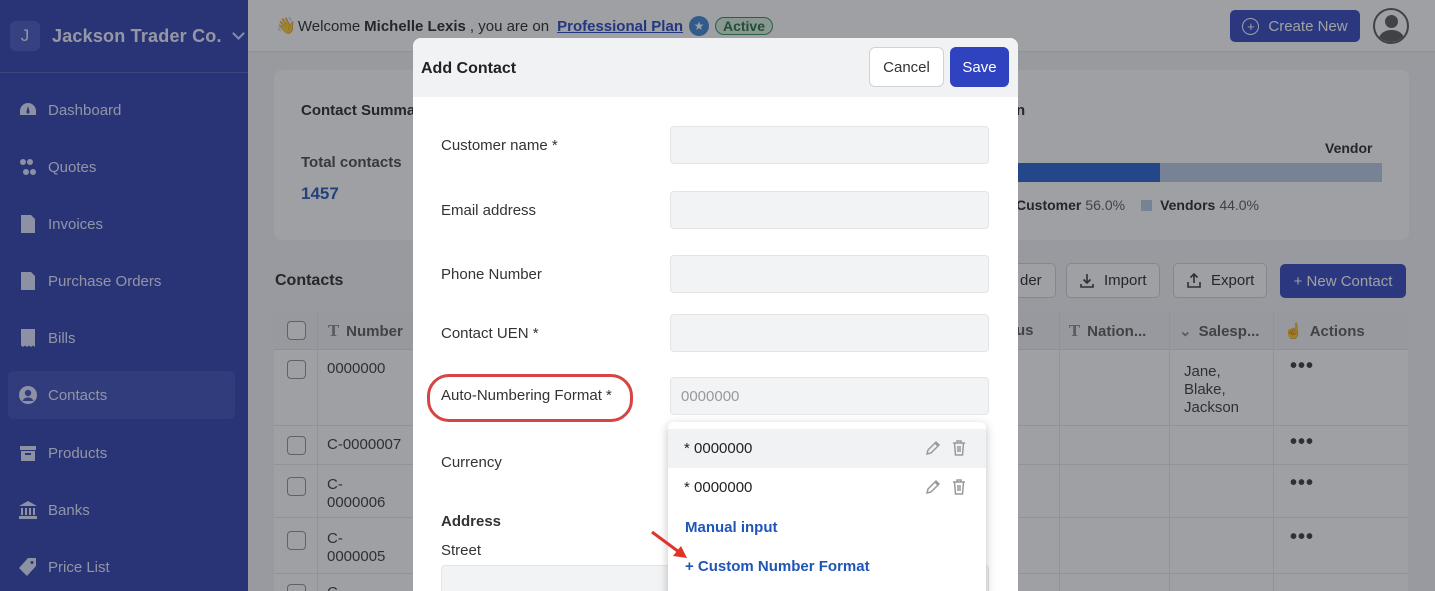 Image resolution: width=1435 pixels, height=591 pixels. Describe the element at coordinates (731, 527) in the screenshot. I see `manual-input-option: Manual input` at that location.